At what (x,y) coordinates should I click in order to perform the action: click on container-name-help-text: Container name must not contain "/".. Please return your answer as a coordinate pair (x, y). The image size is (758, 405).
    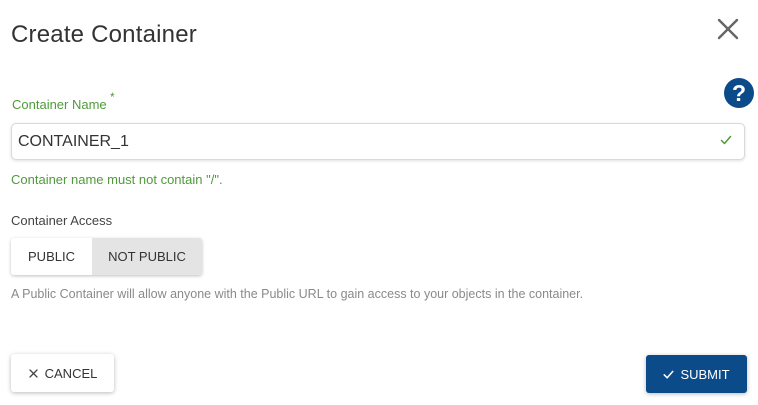
    Looking at the image, I should click on (117, 179).